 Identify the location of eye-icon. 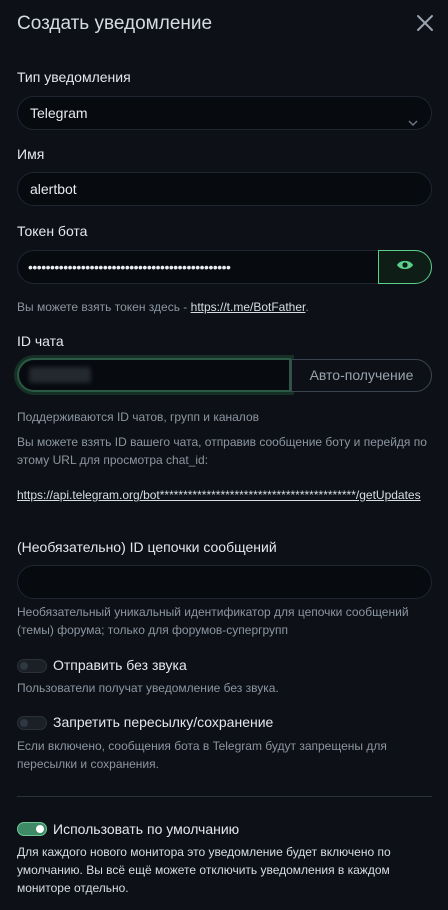
(405, 267).